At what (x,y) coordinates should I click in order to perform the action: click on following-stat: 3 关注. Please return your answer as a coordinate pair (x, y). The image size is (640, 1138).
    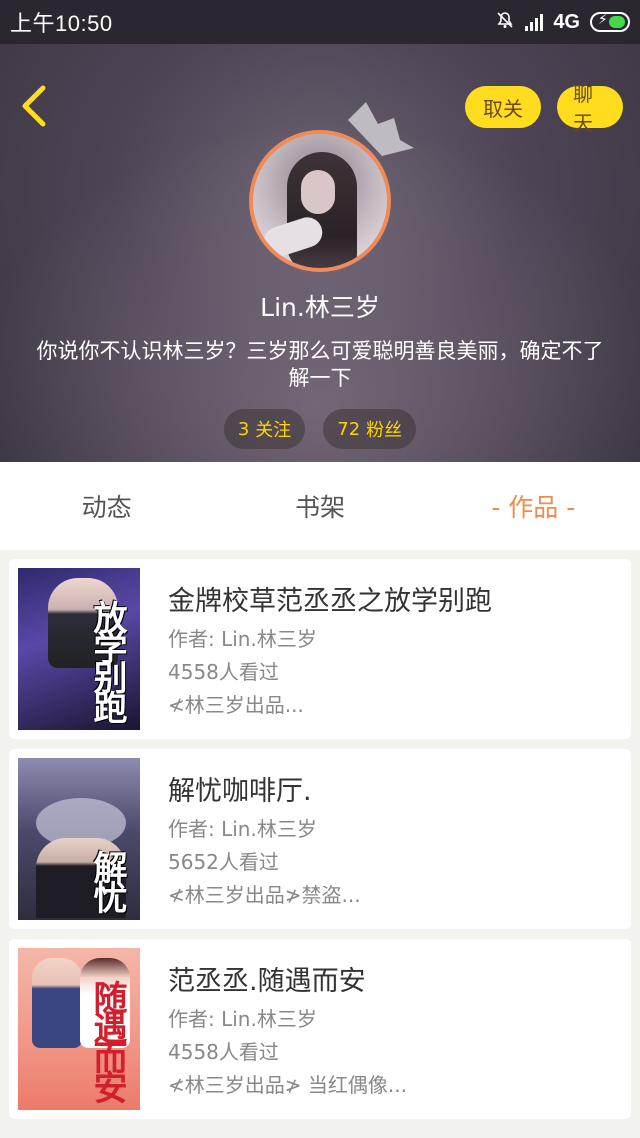
    Looking at the image, I should click on (264, 429).